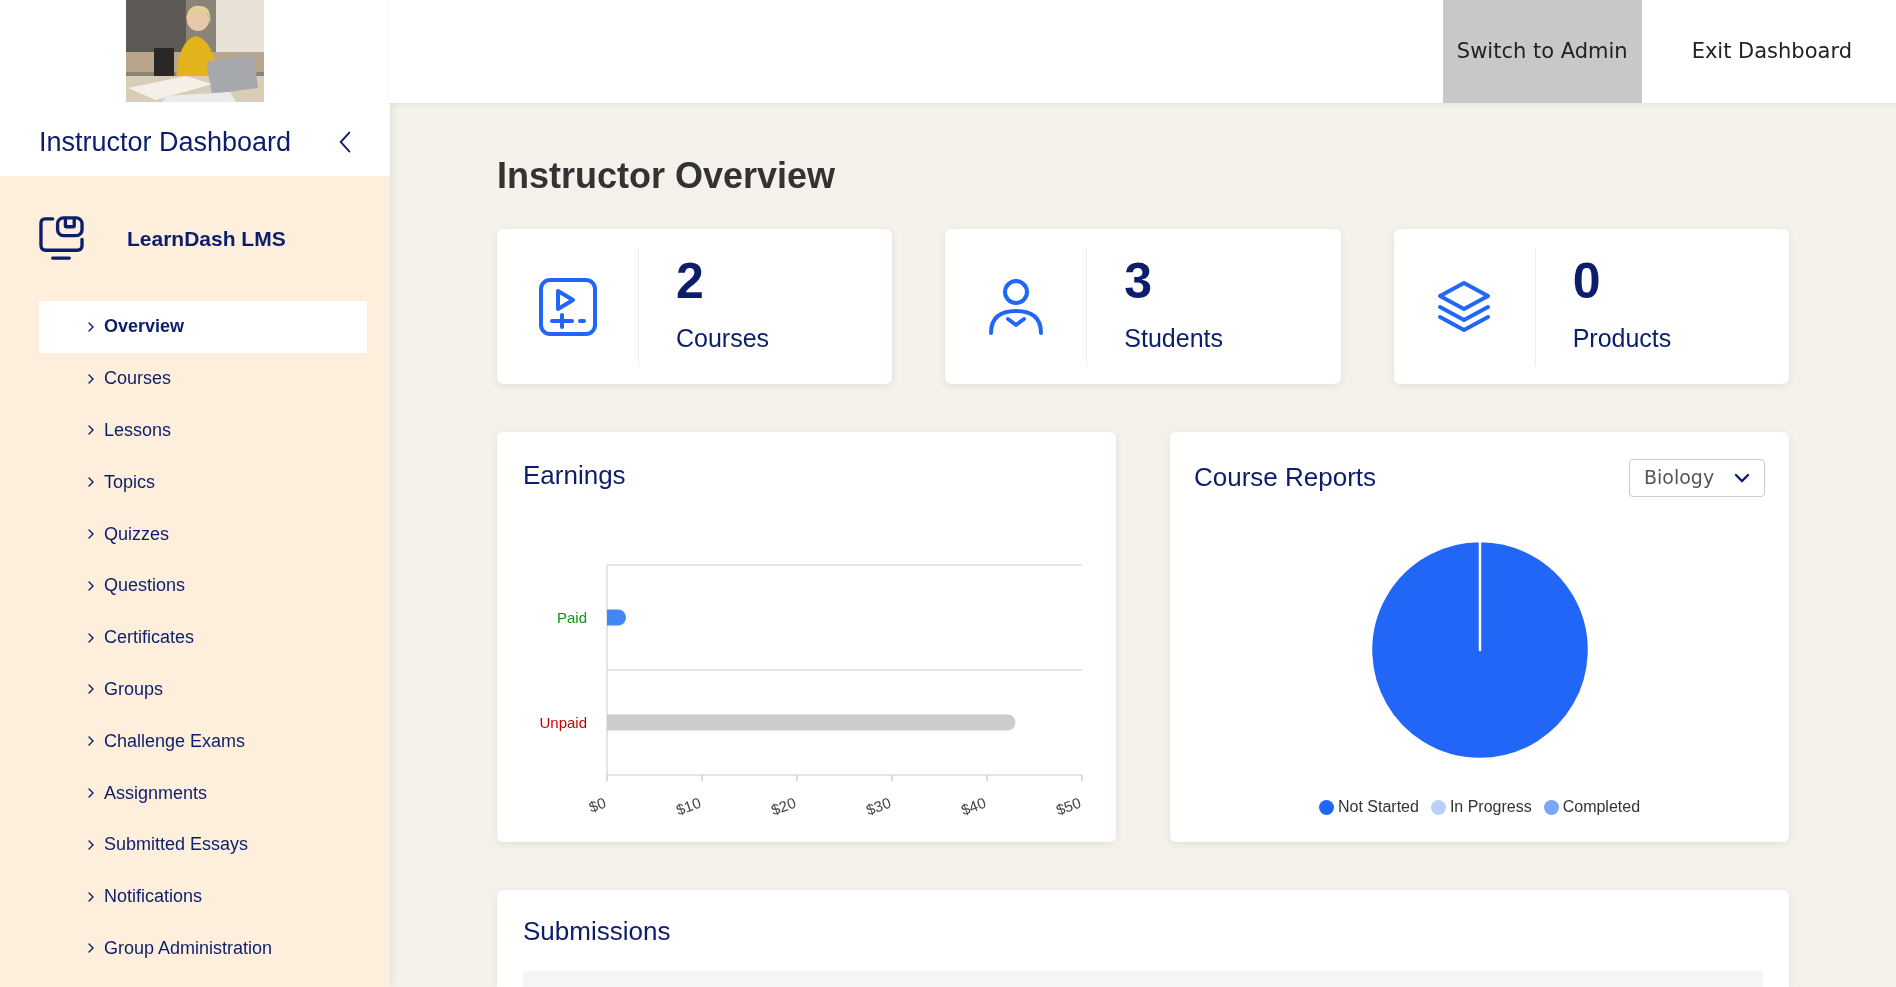  Describe the element at coordinates (345, 142) in the screenshot. I see `chevron-left-icon` at that location.